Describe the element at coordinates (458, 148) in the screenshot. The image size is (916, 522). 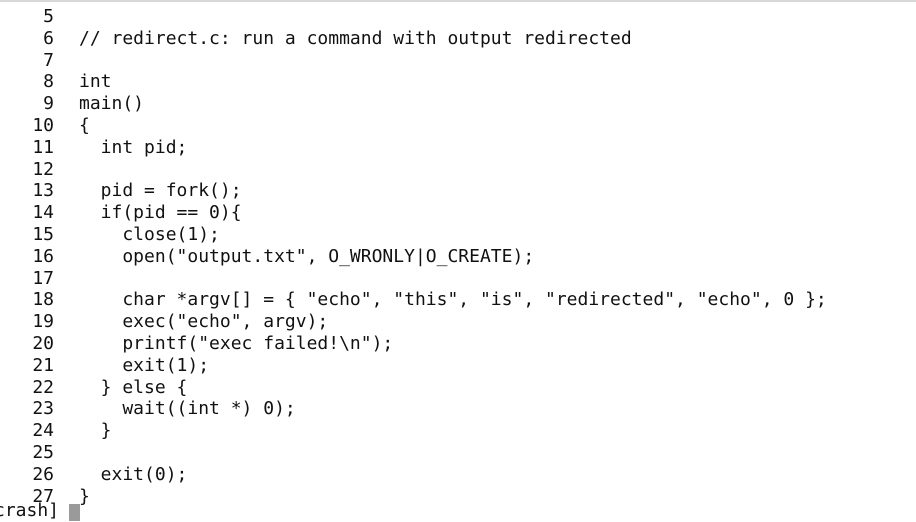
I see `code-line: 11 int pid;` at that location.